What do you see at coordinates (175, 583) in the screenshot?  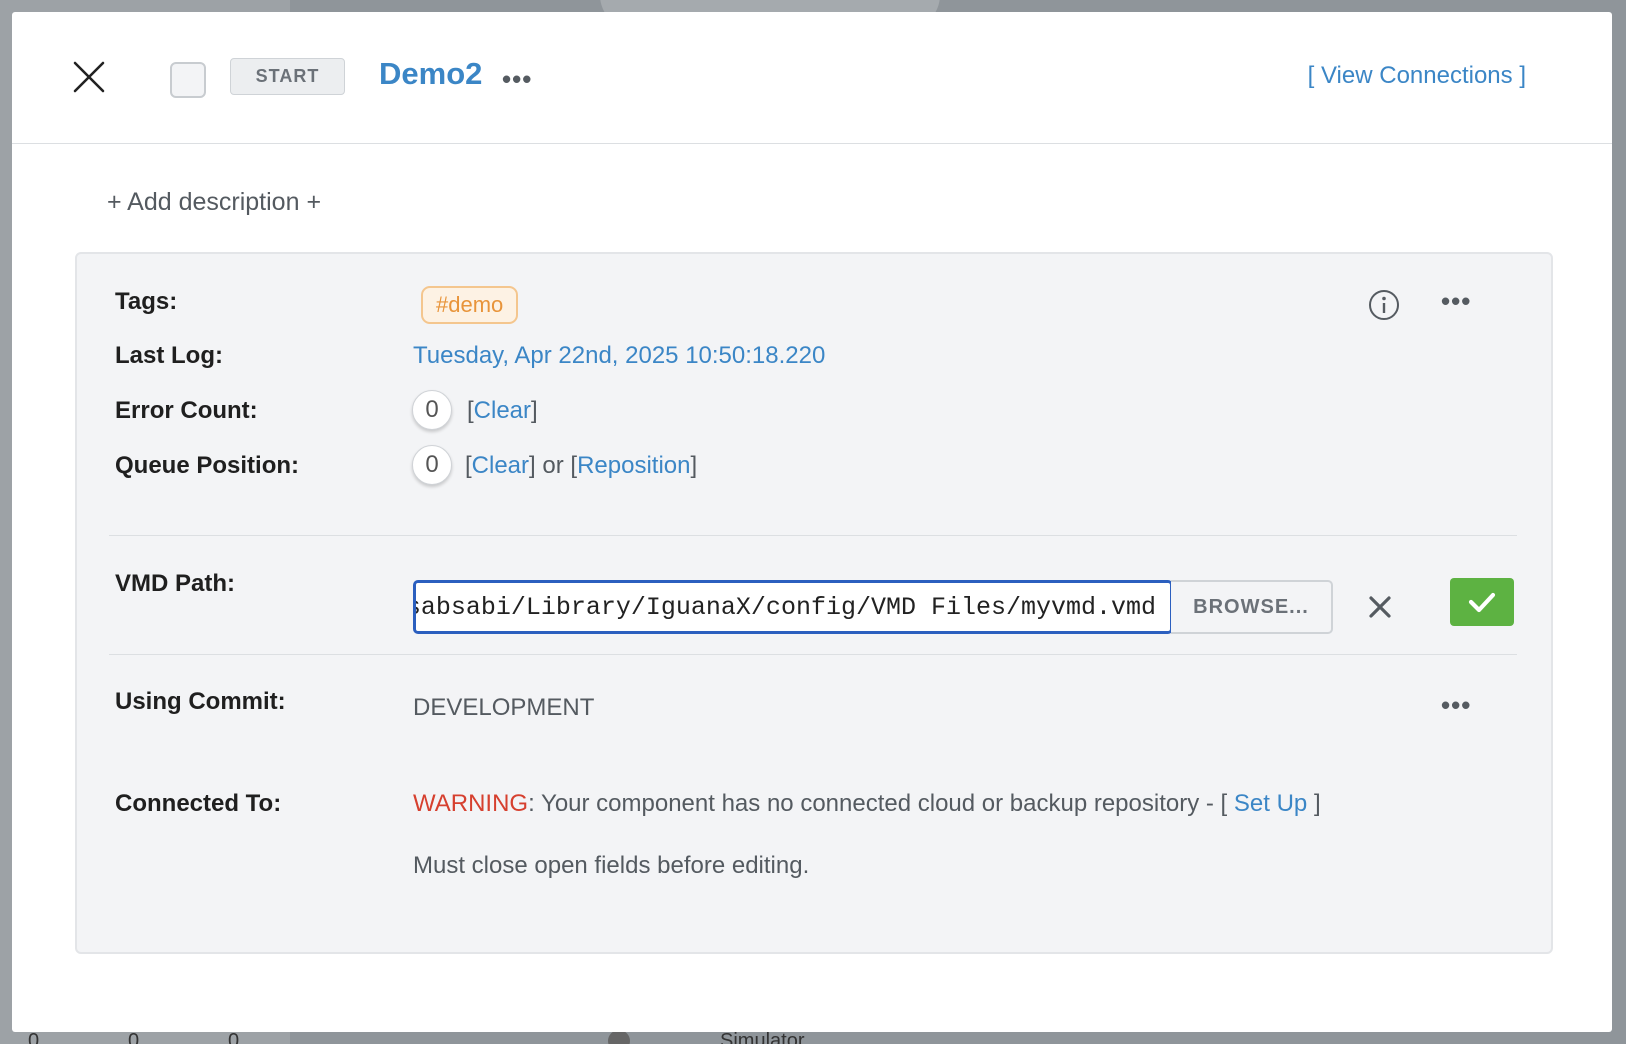 I see `vmd-path-label: VMD Path:` at bounding box center [175, 583].